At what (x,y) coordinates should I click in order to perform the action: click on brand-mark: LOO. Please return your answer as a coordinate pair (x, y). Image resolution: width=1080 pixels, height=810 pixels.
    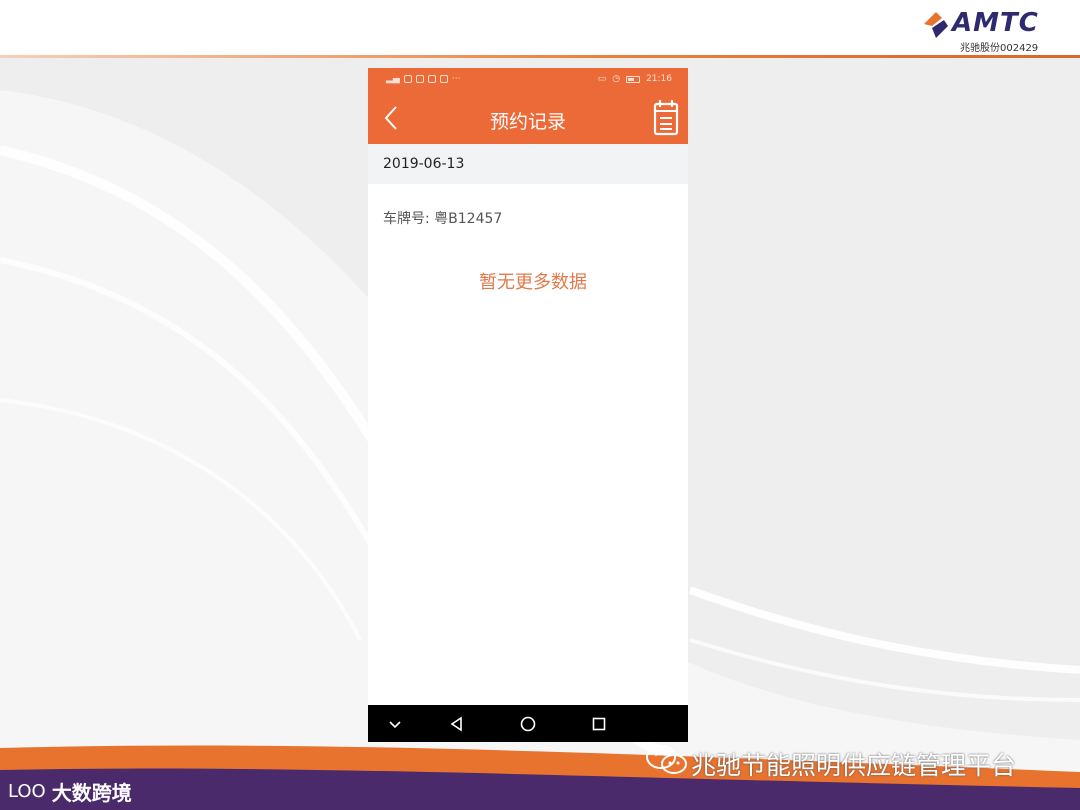
    Looking at the image, I should click on (27, 791).